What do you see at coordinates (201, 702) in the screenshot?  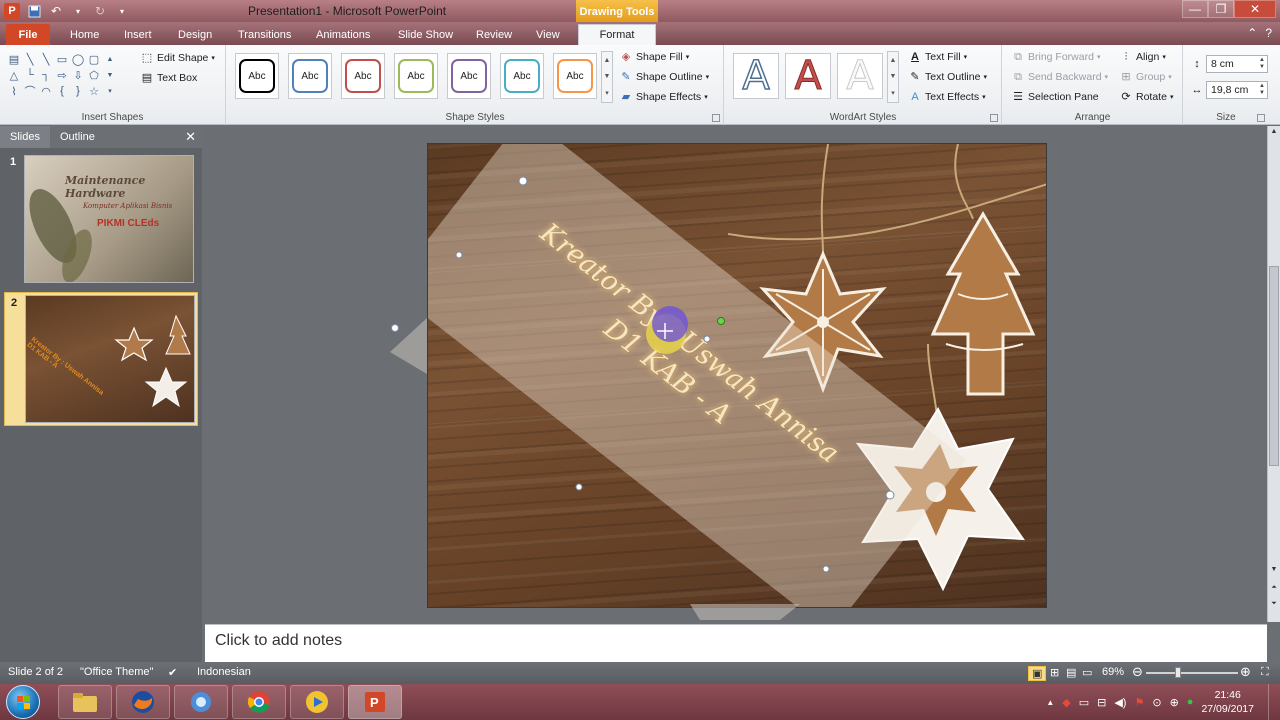 I see `taskbar-browser` at bounding box center [201, 702].